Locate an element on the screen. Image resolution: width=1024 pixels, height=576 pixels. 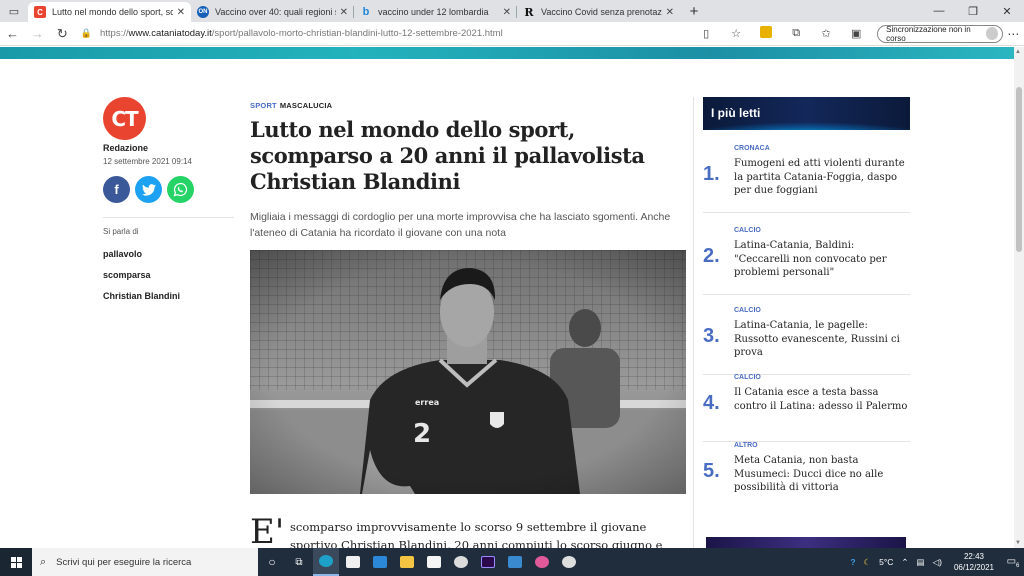
vertical-scrollbar: ▲ ▼ is located at coordinates (1019, 297).